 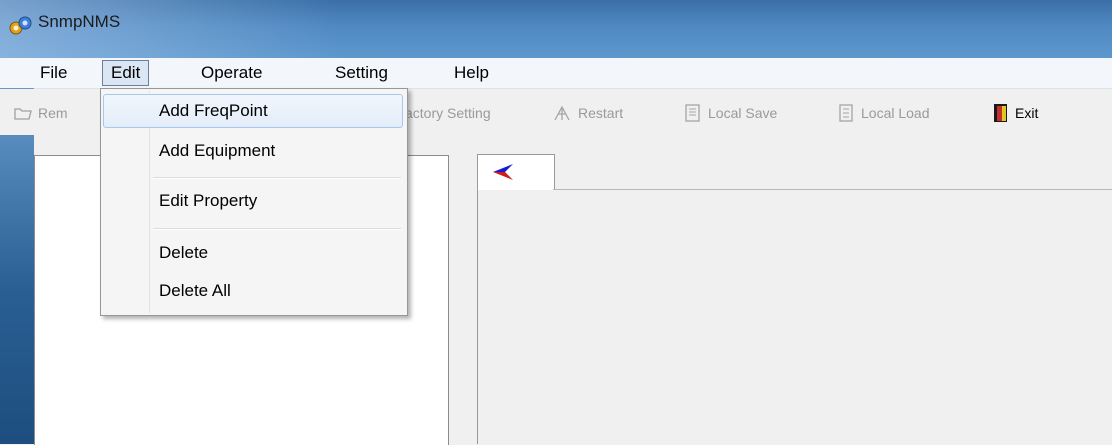 I want to click on back-arrow-icon, so click(x=503, y=172).